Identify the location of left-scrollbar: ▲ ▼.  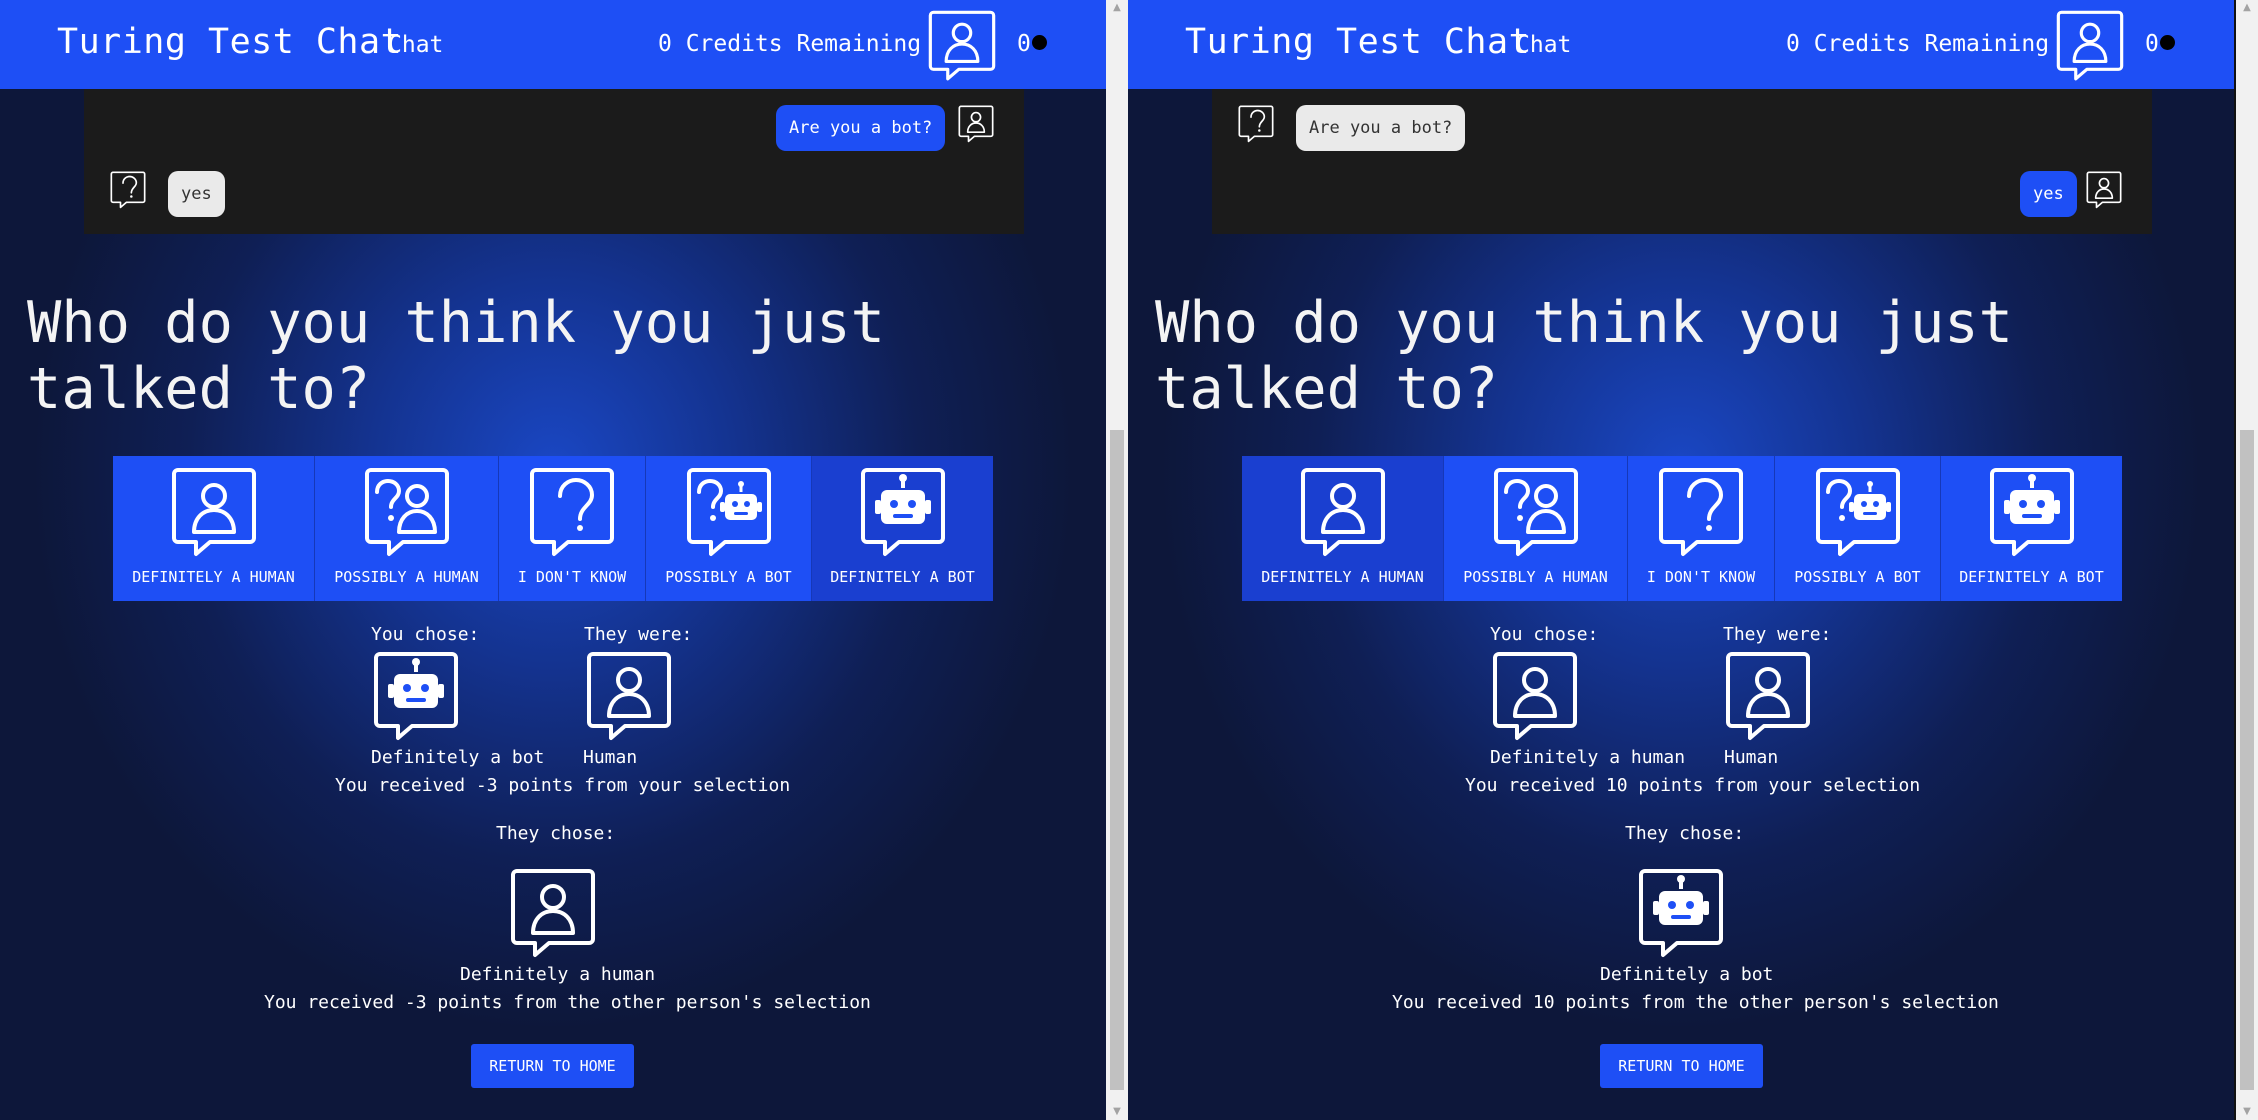
(1117, 560).